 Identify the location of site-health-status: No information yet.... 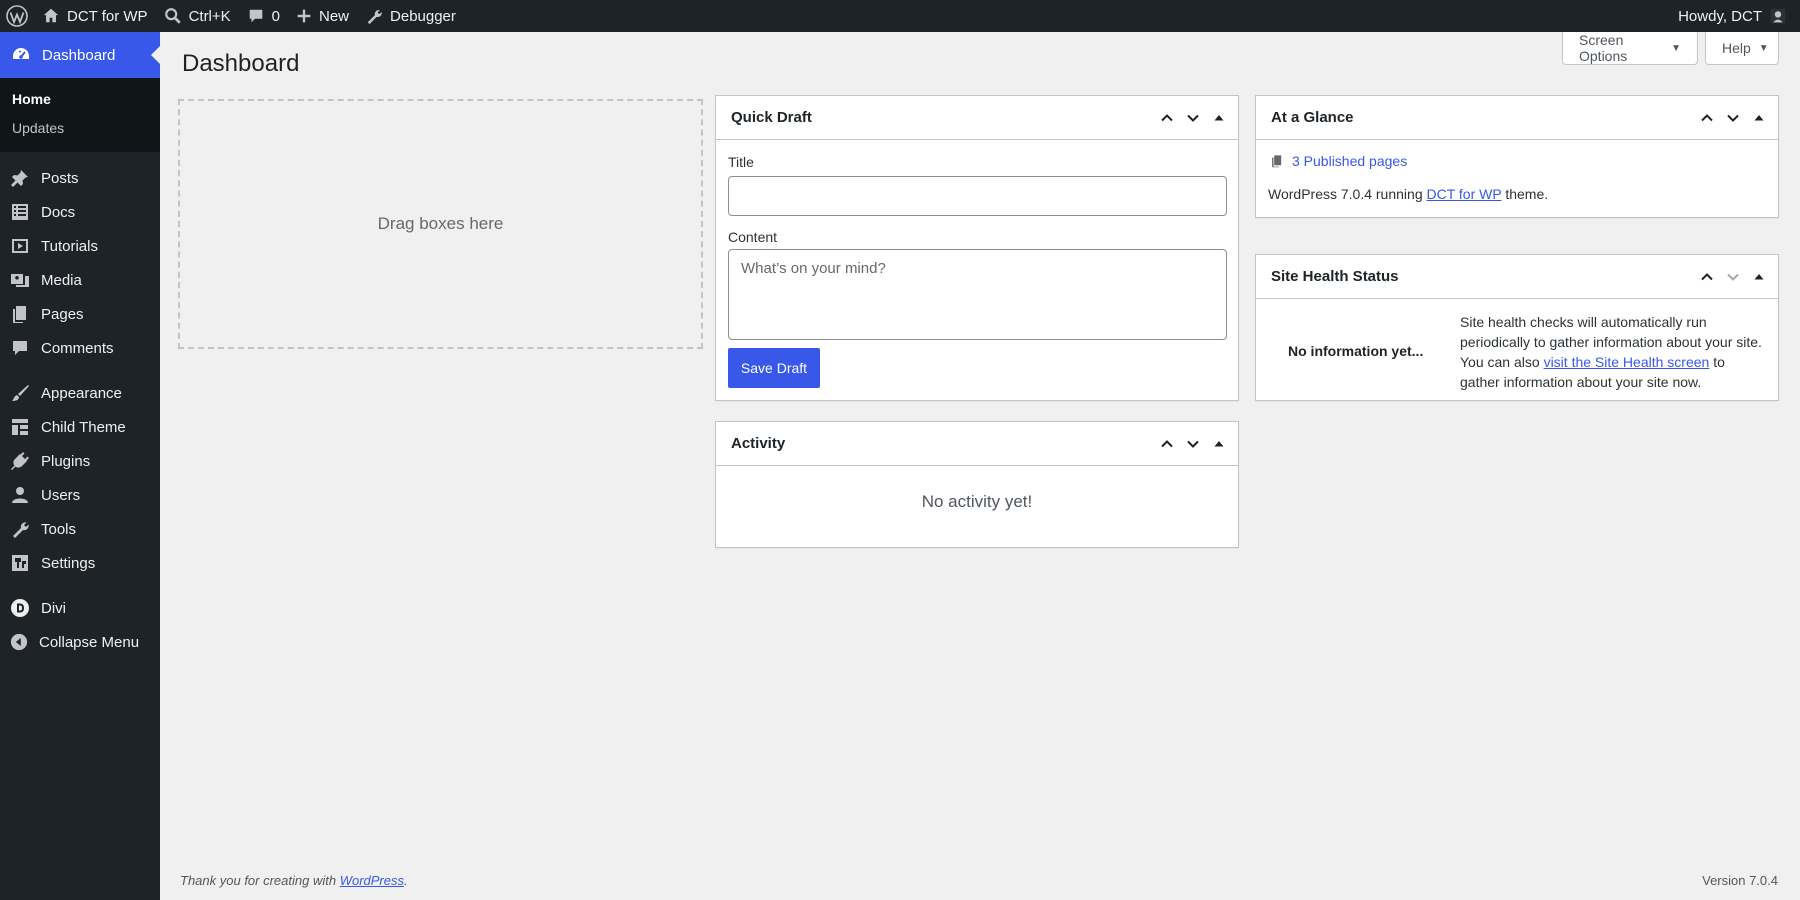
(1356, 351).